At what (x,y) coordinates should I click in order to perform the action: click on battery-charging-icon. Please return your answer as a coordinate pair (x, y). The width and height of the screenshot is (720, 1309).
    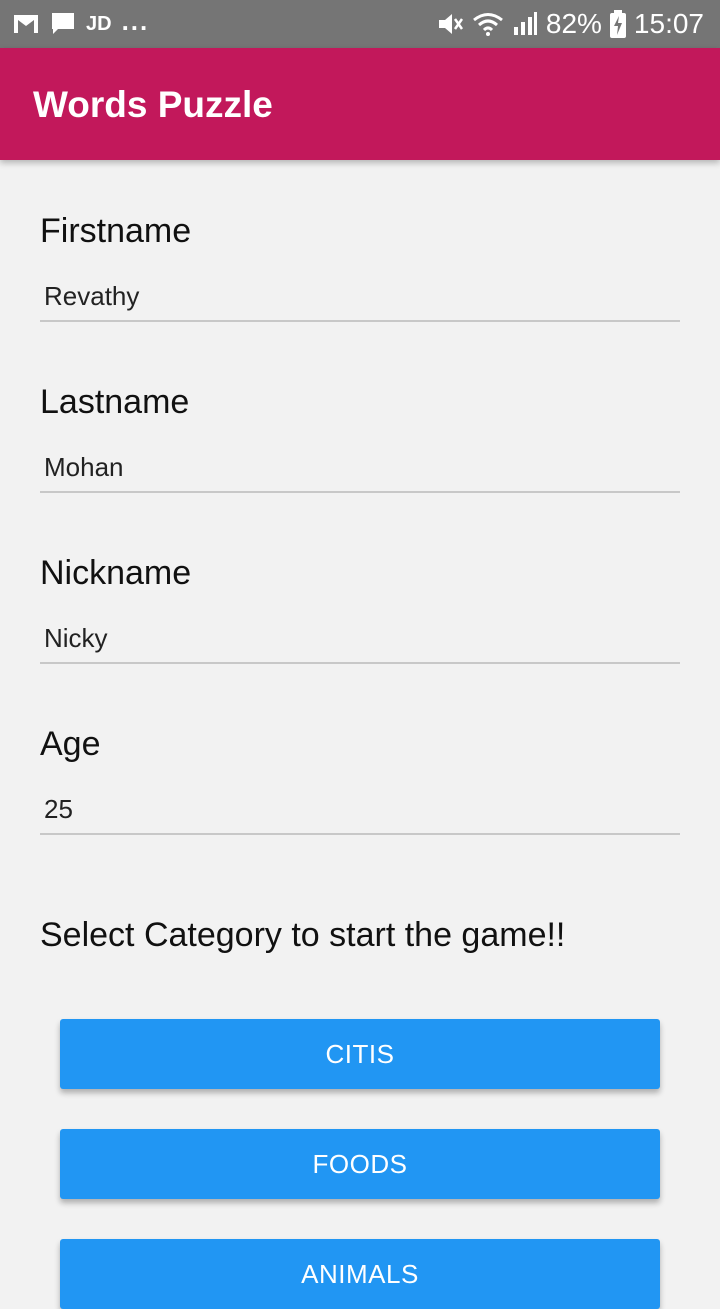
    Looking at the image, I should click on (617, 24).